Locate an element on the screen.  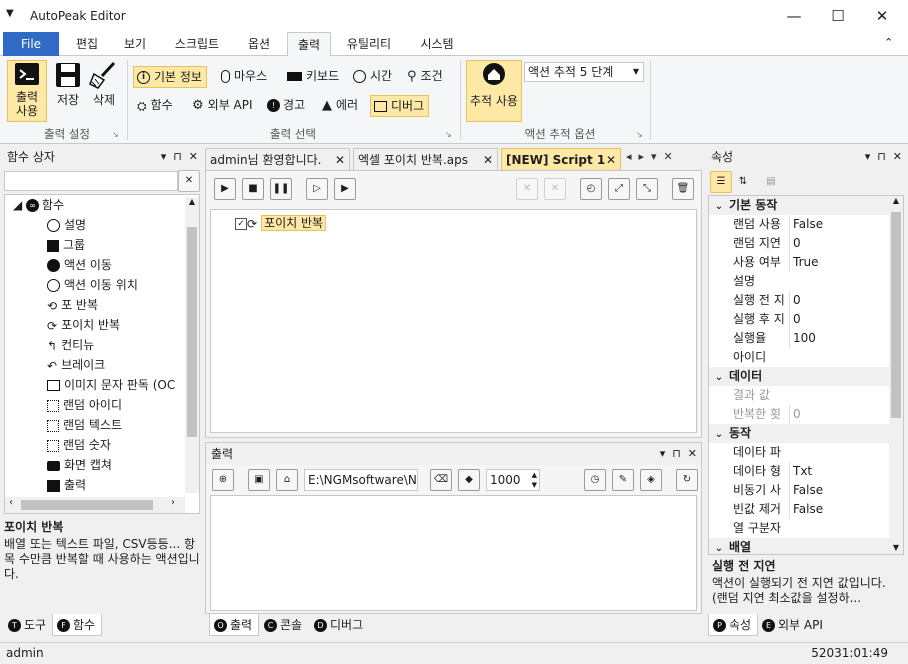
tree-vertical-scrollbar: ▲ is located at coordinates (192, 345).